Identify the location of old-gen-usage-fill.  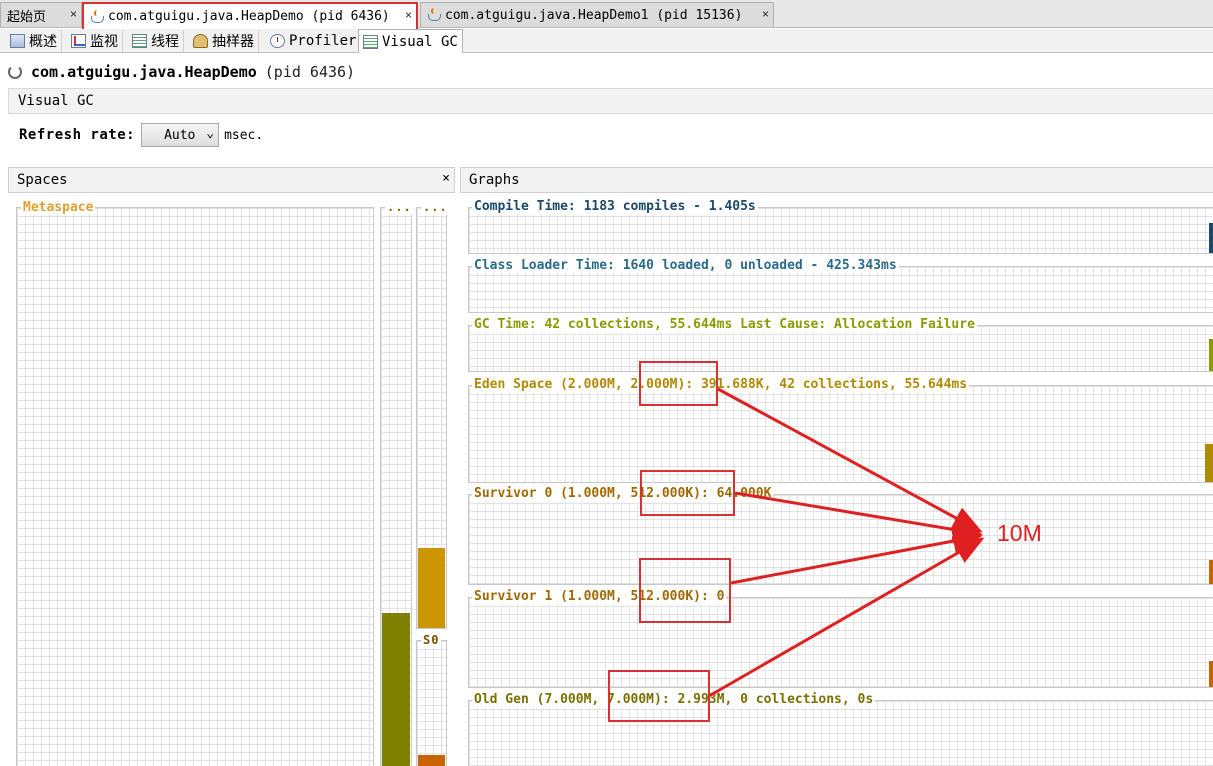
(396, 689).